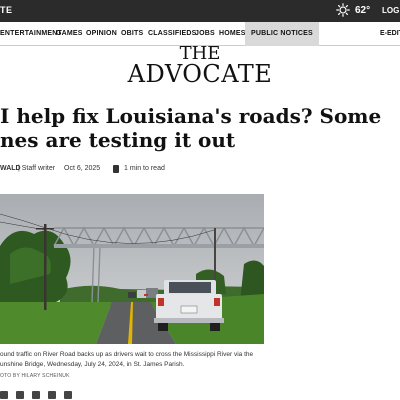 This screenshot has height=400, width=400. I want to click on nav-entertainment: ENTERTAINMENT, so click(31, 34).